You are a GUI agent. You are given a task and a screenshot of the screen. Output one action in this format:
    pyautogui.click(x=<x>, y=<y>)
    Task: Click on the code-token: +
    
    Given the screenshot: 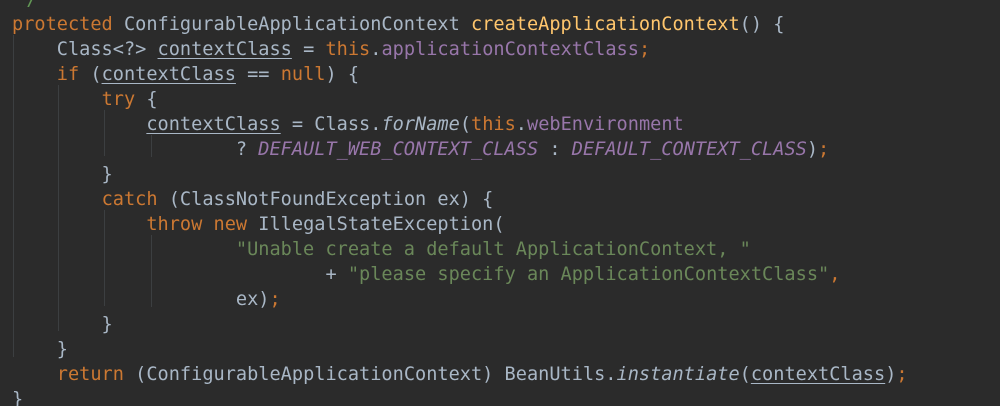 What is the action you would take?
    pyautogui.click(x=180, y=274)
    